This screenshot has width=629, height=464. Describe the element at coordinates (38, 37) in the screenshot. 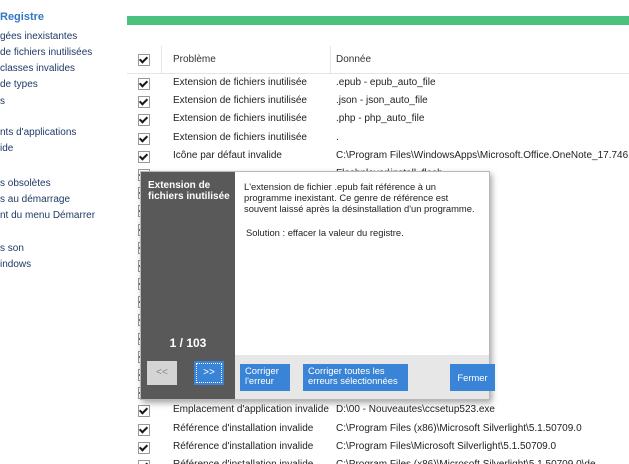

I see `sidebar-item: gées inexistantes` at that location.